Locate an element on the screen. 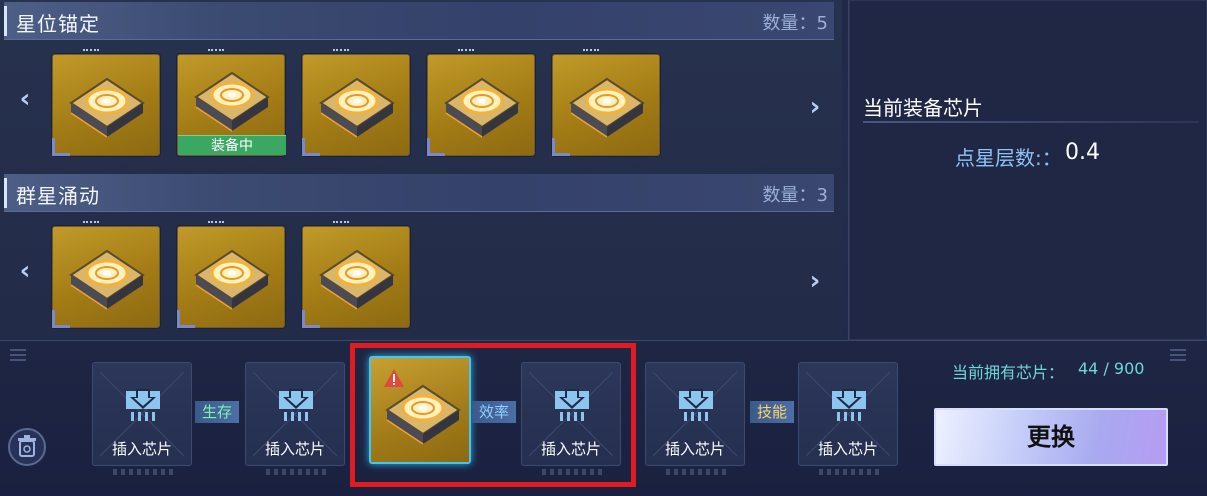  divider is located at coordinates (1031, 122).